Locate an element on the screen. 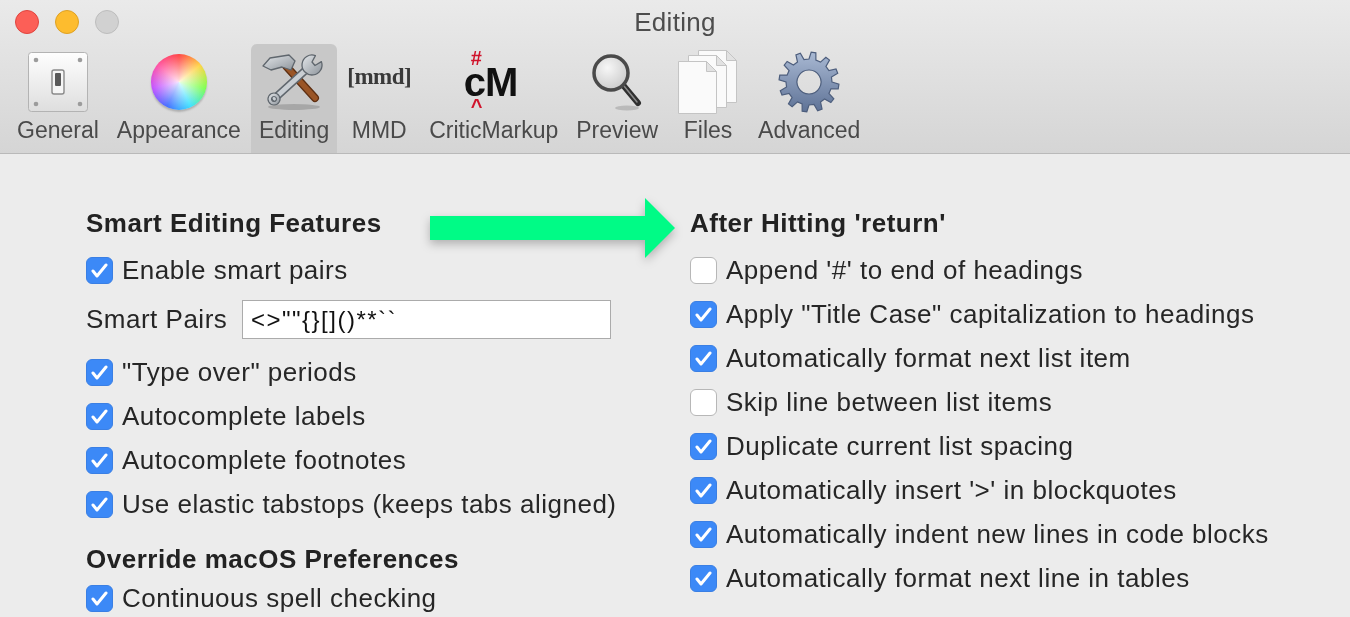 This screenshot has height=617, width=1350. close-button is located at coordinates (27, 22).